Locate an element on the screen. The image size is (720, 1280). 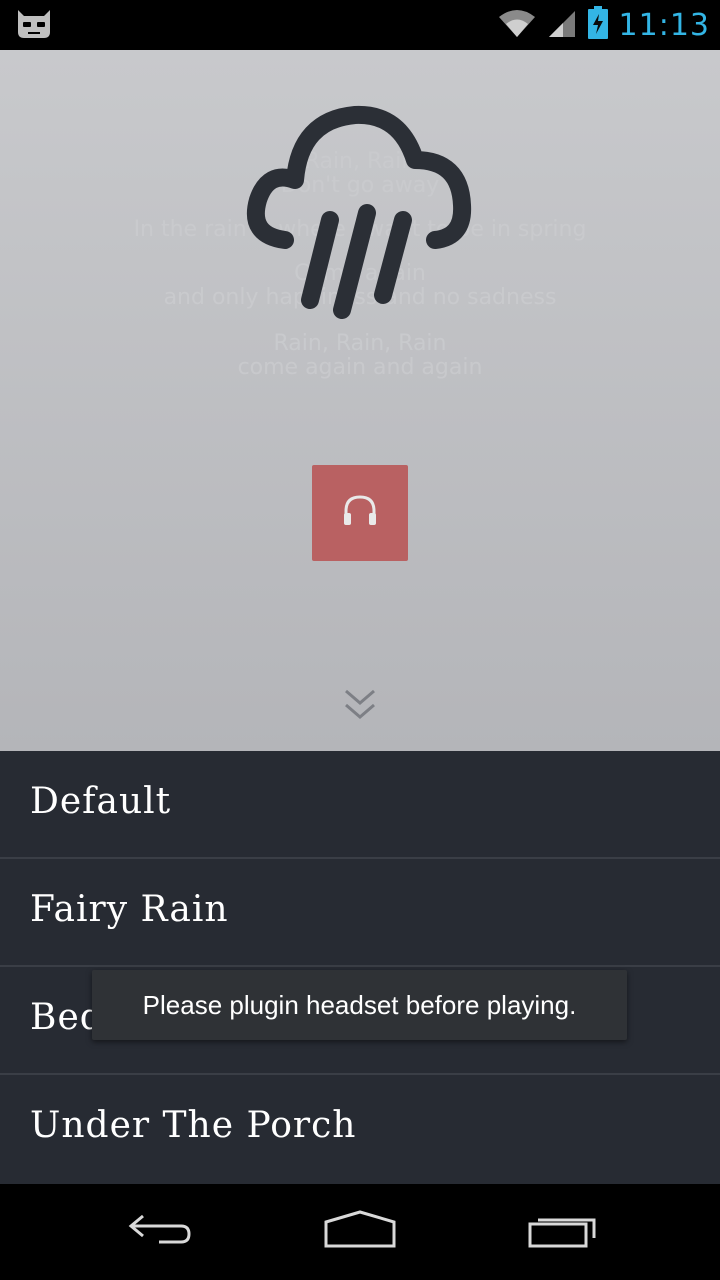
cloud-rain-icon is located at coordinates (360, 245).